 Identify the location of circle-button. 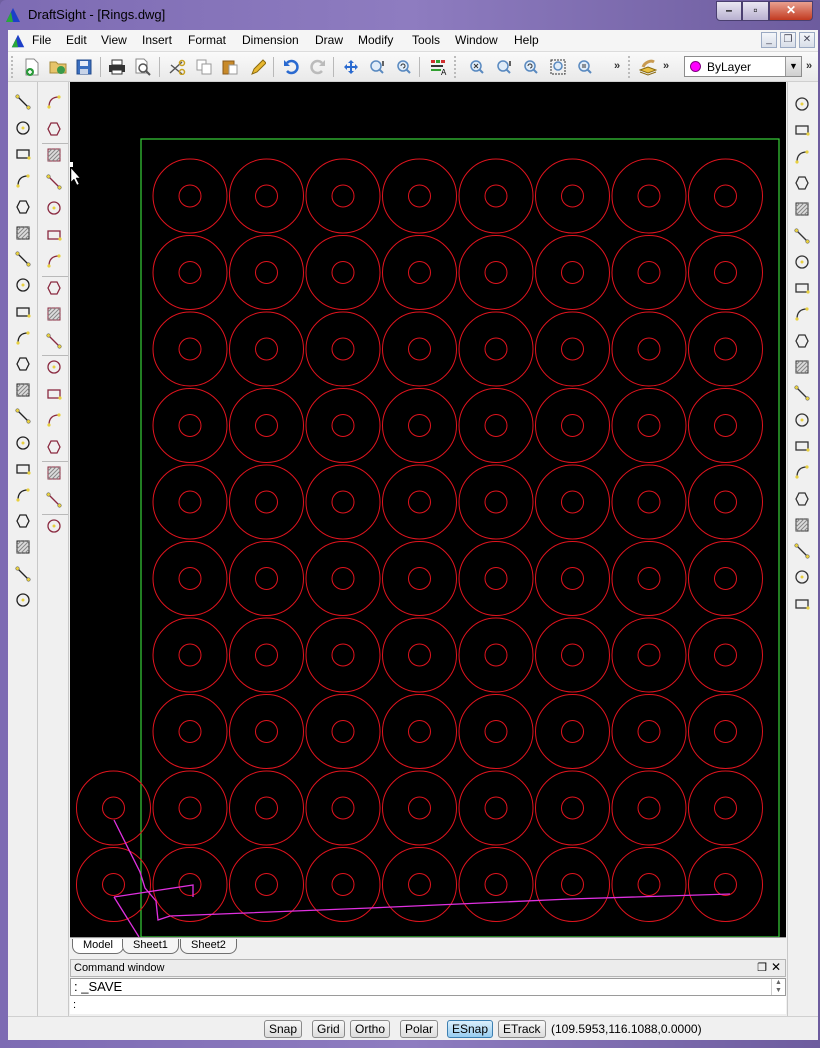
(23, 259).